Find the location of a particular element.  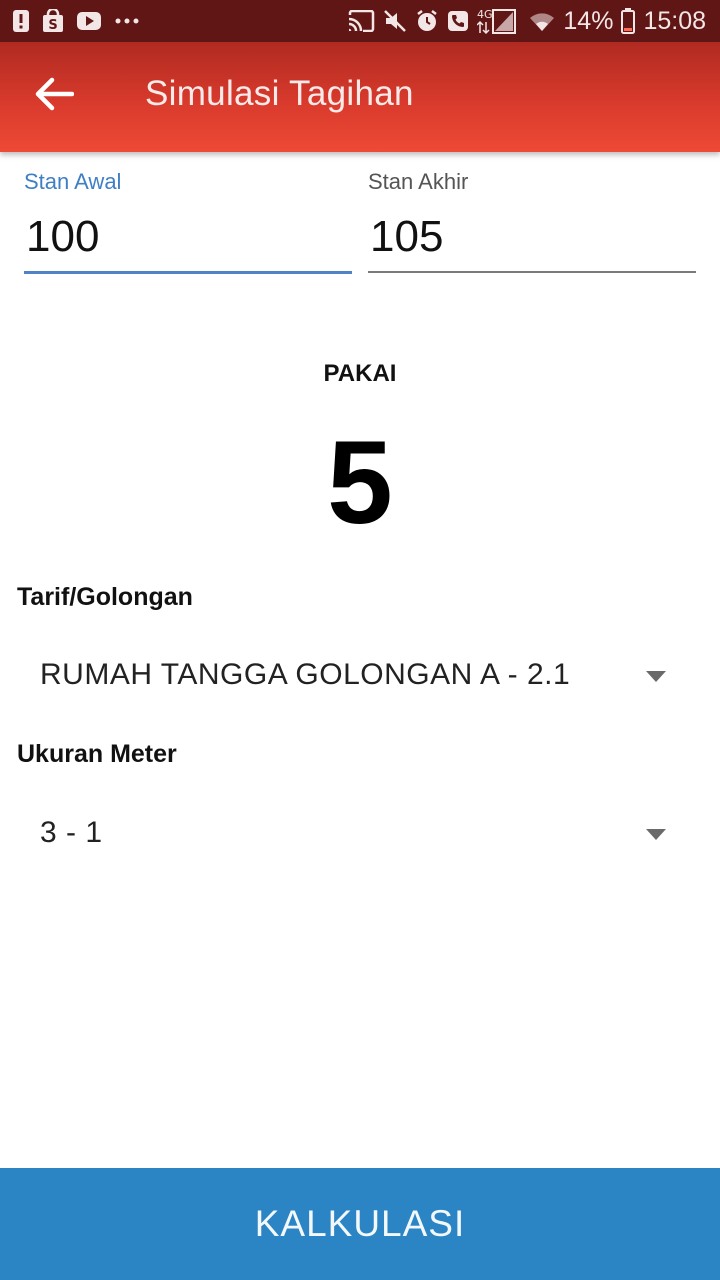

mute-icon is located at coordinates (395, 21).